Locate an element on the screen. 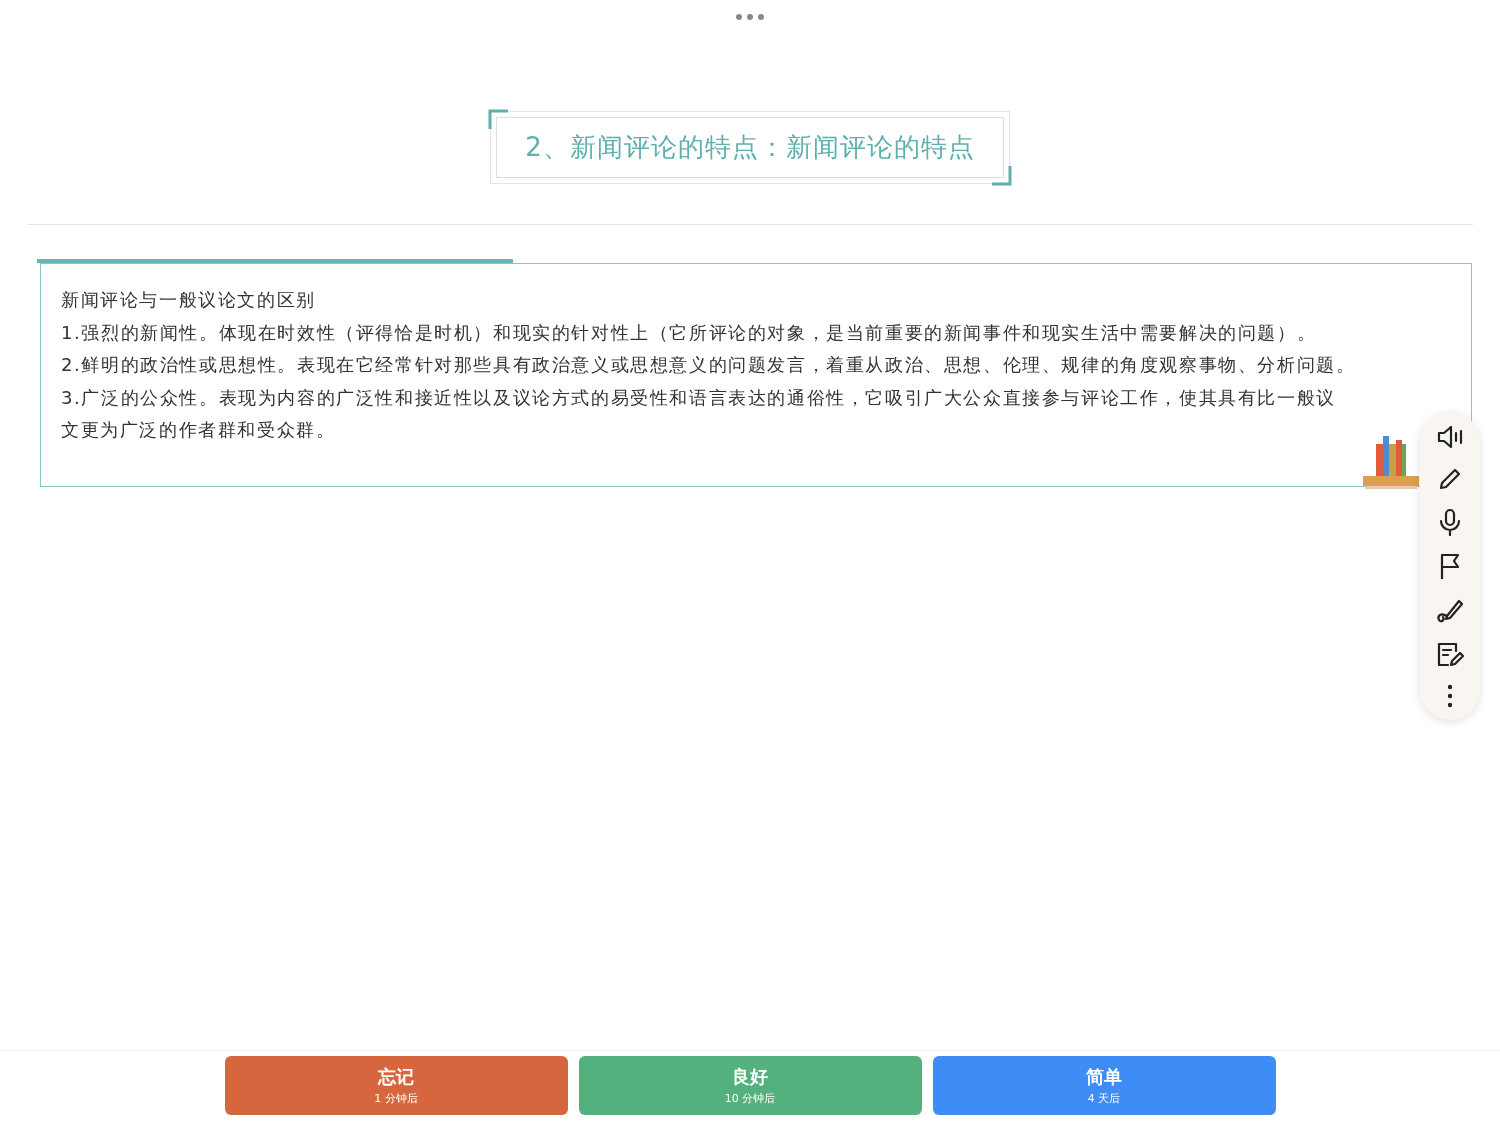 The image size is (1500, 1125). flag-icon is located at coordinates (1450, 566).